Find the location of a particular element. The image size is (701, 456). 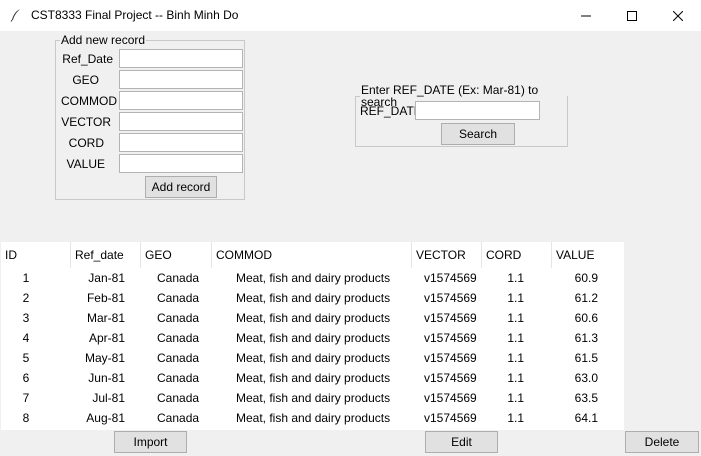

ref-date-input is located at coordinates (181, 58).